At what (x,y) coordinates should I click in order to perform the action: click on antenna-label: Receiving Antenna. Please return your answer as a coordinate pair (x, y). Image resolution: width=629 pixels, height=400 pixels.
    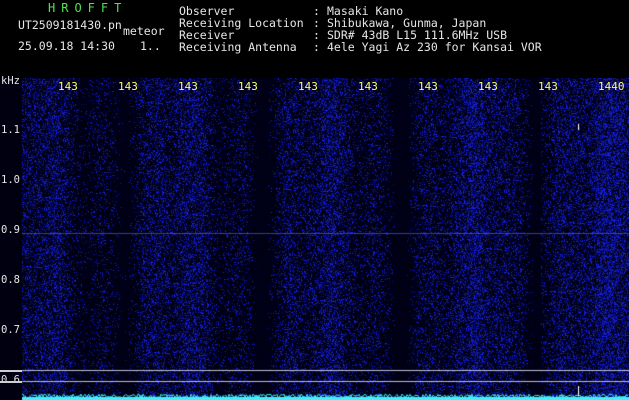
    Looking at the image, I should click on (238, 47).